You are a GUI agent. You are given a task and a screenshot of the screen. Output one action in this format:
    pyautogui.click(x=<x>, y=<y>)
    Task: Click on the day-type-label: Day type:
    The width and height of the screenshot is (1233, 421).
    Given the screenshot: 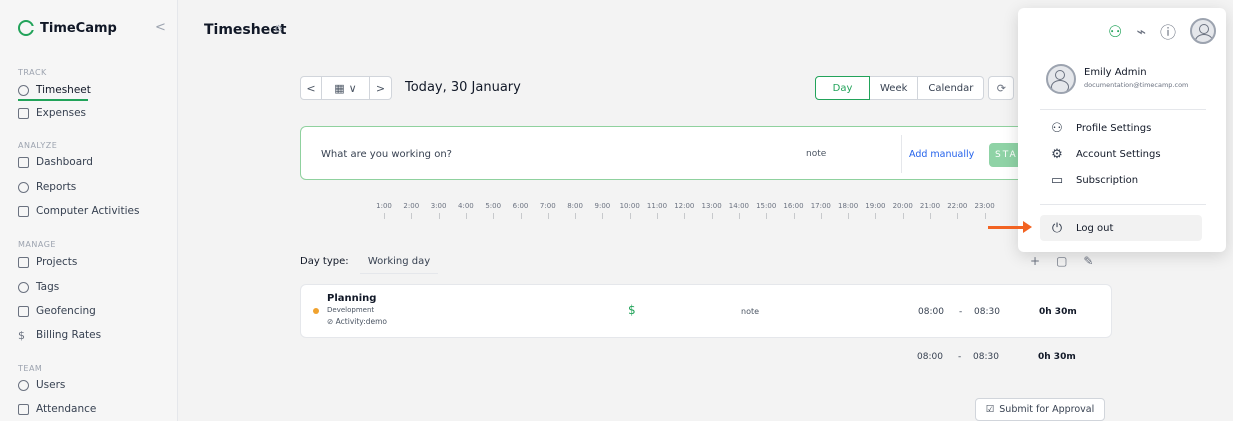 What is the action you would take?
    pyautogui.click(x=324, y=261)
    